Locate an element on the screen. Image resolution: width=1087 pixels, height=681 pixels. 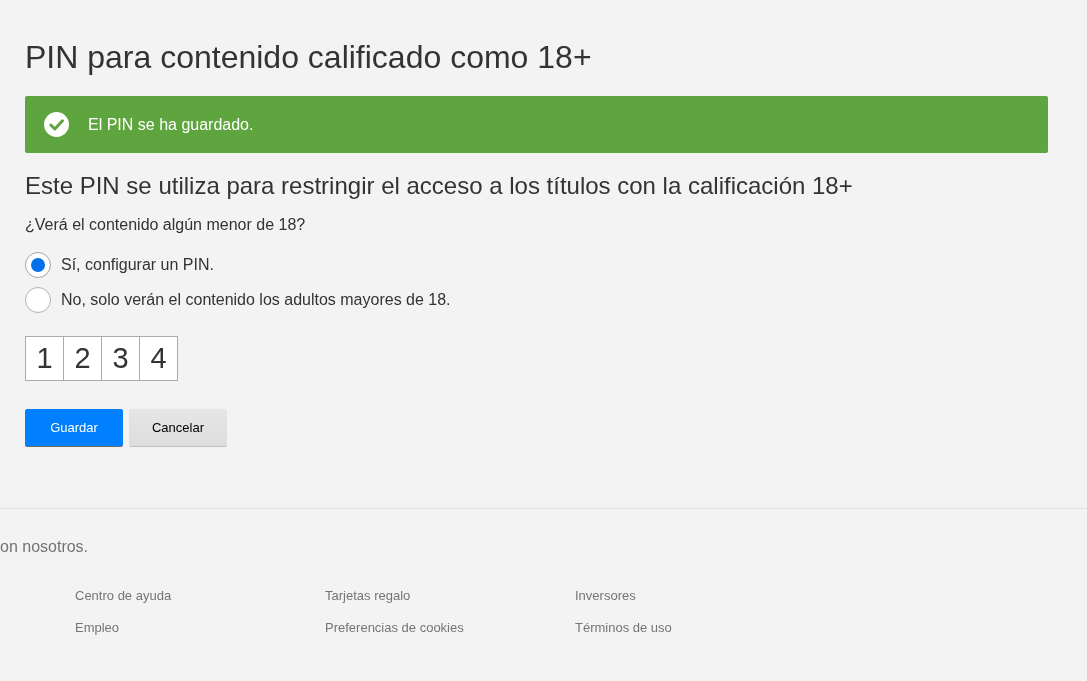
save-button: Guardar is located at coordinates (74, 427).